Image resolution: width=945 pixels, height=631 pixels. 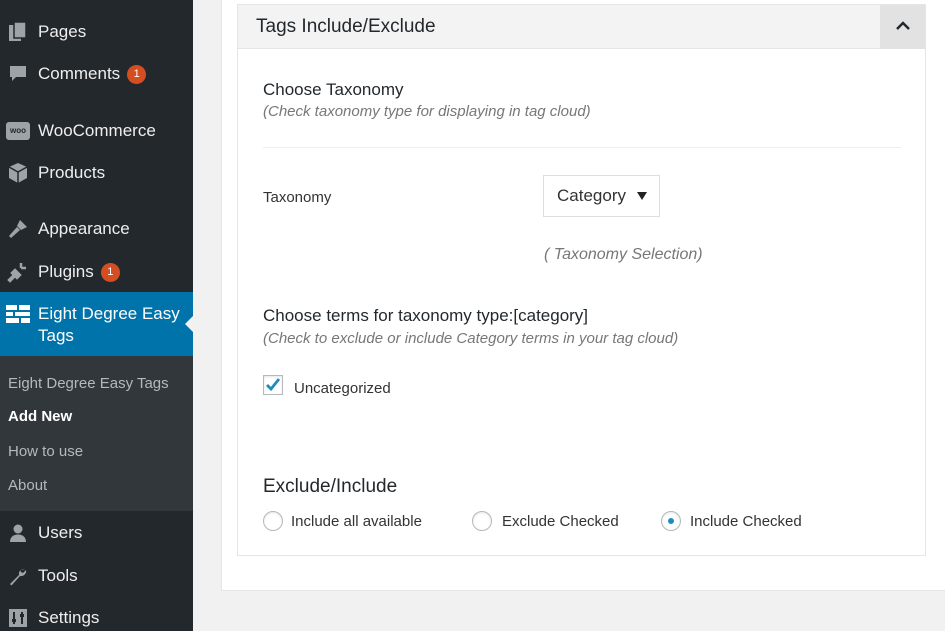 I want to click on chevron-up-icon, so click(x=903, y=27).